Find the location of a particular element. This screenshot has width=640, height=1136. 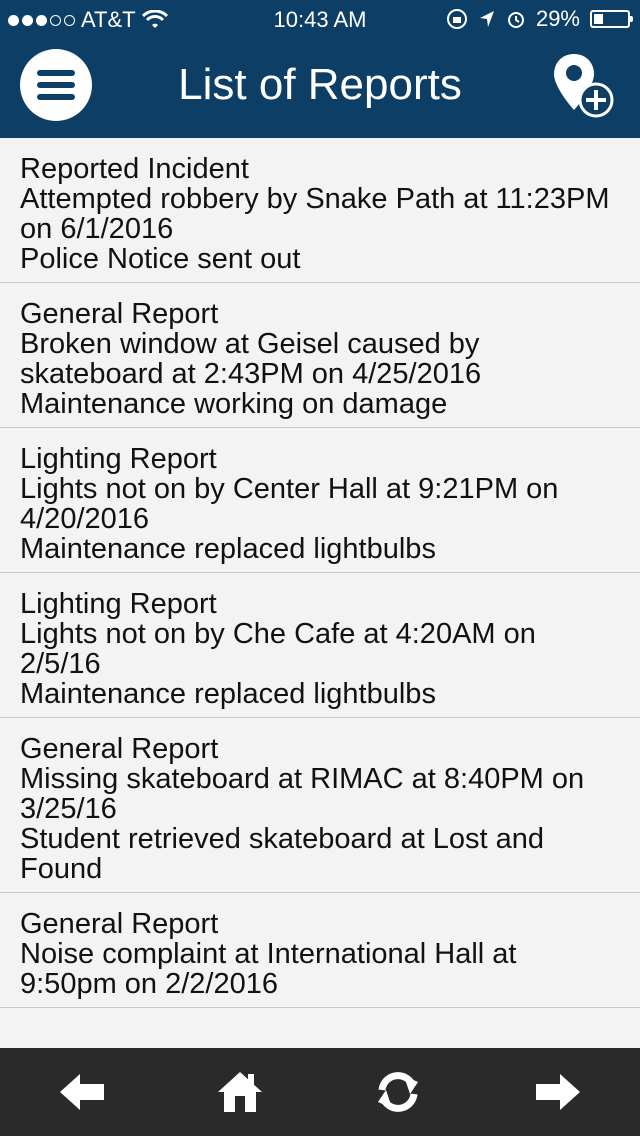

back-button is located at coordinates (82, 1092).